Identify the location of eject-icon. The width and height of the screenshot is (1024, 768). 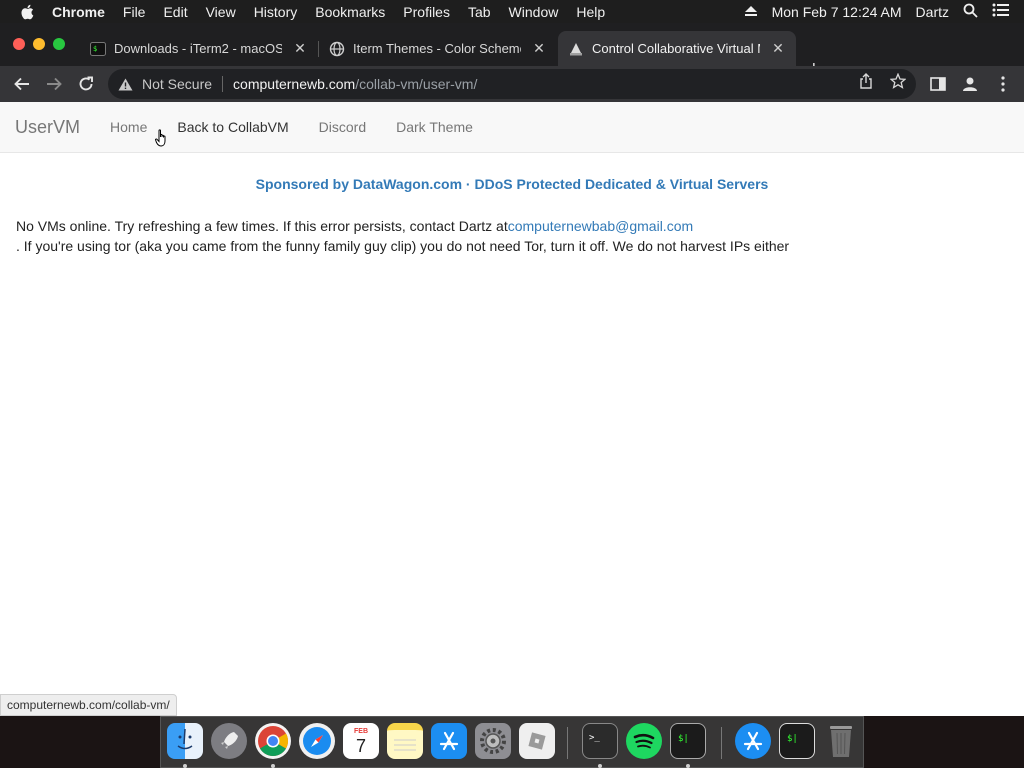
(751, 12).